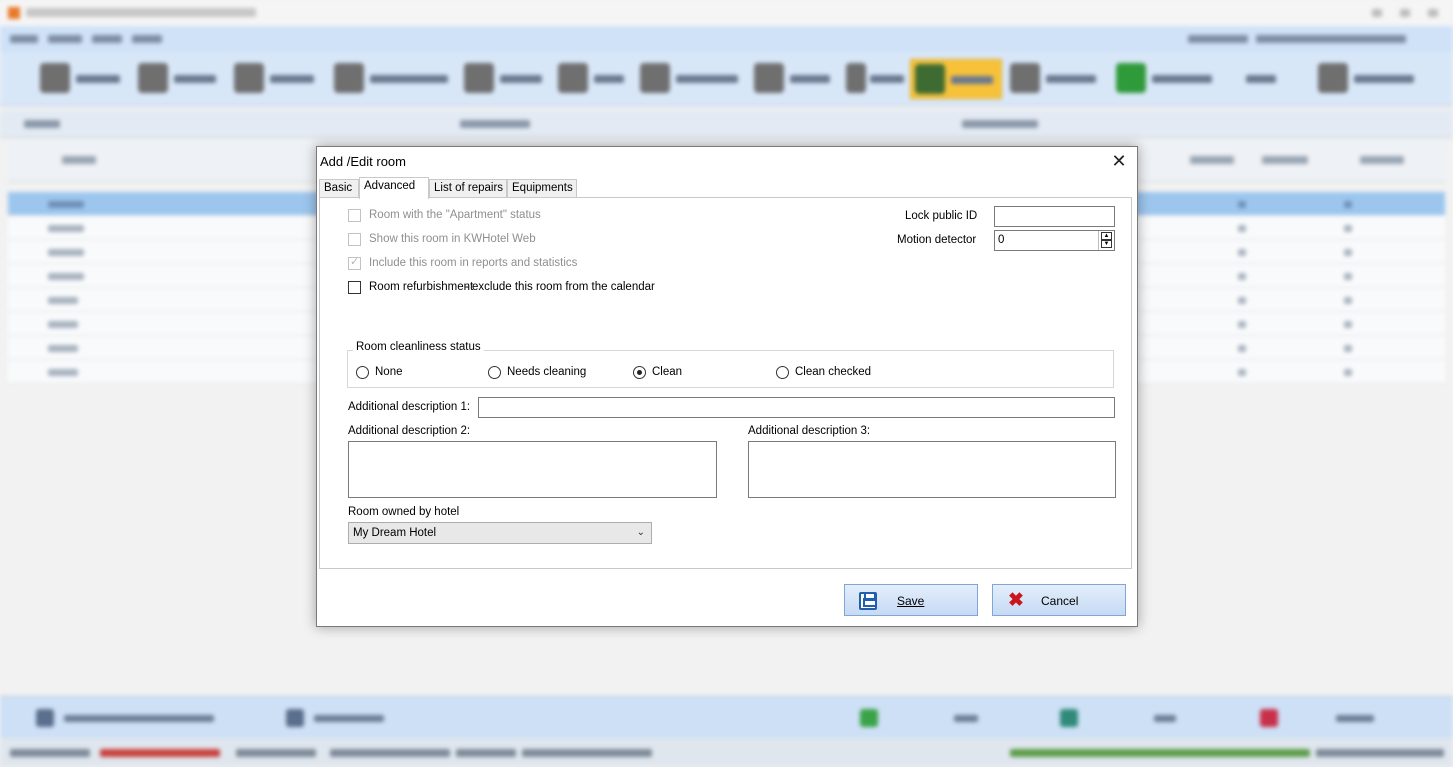 The height and width of the screenshot is (767, 1453). Describe the element at coordinates (796, 407) in the screenshot. I see `additional-description-1-input` at that location.